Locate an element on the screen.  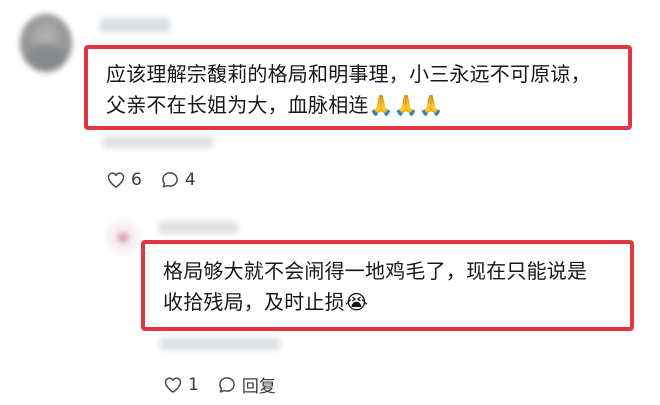
reply-text-line: 收拾残局，及时止损😭 is located at coordinates (266, 302).